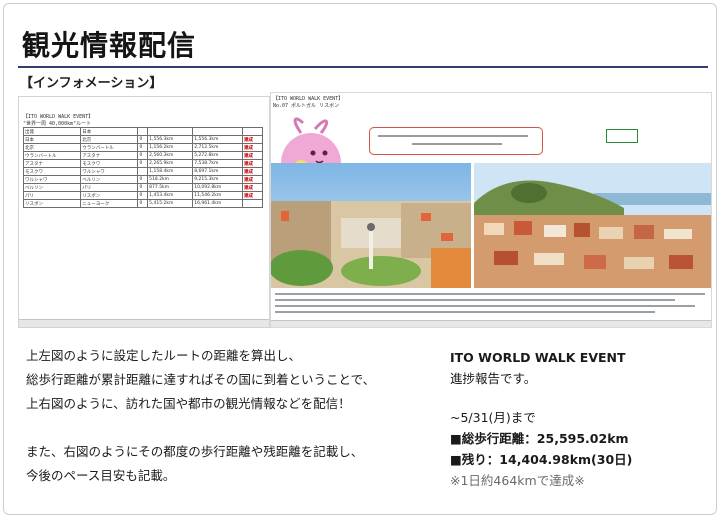  What do you see at coordinates (363, 67) in the screenshot?
I see `title-divider` at bounding box center [363, 67].